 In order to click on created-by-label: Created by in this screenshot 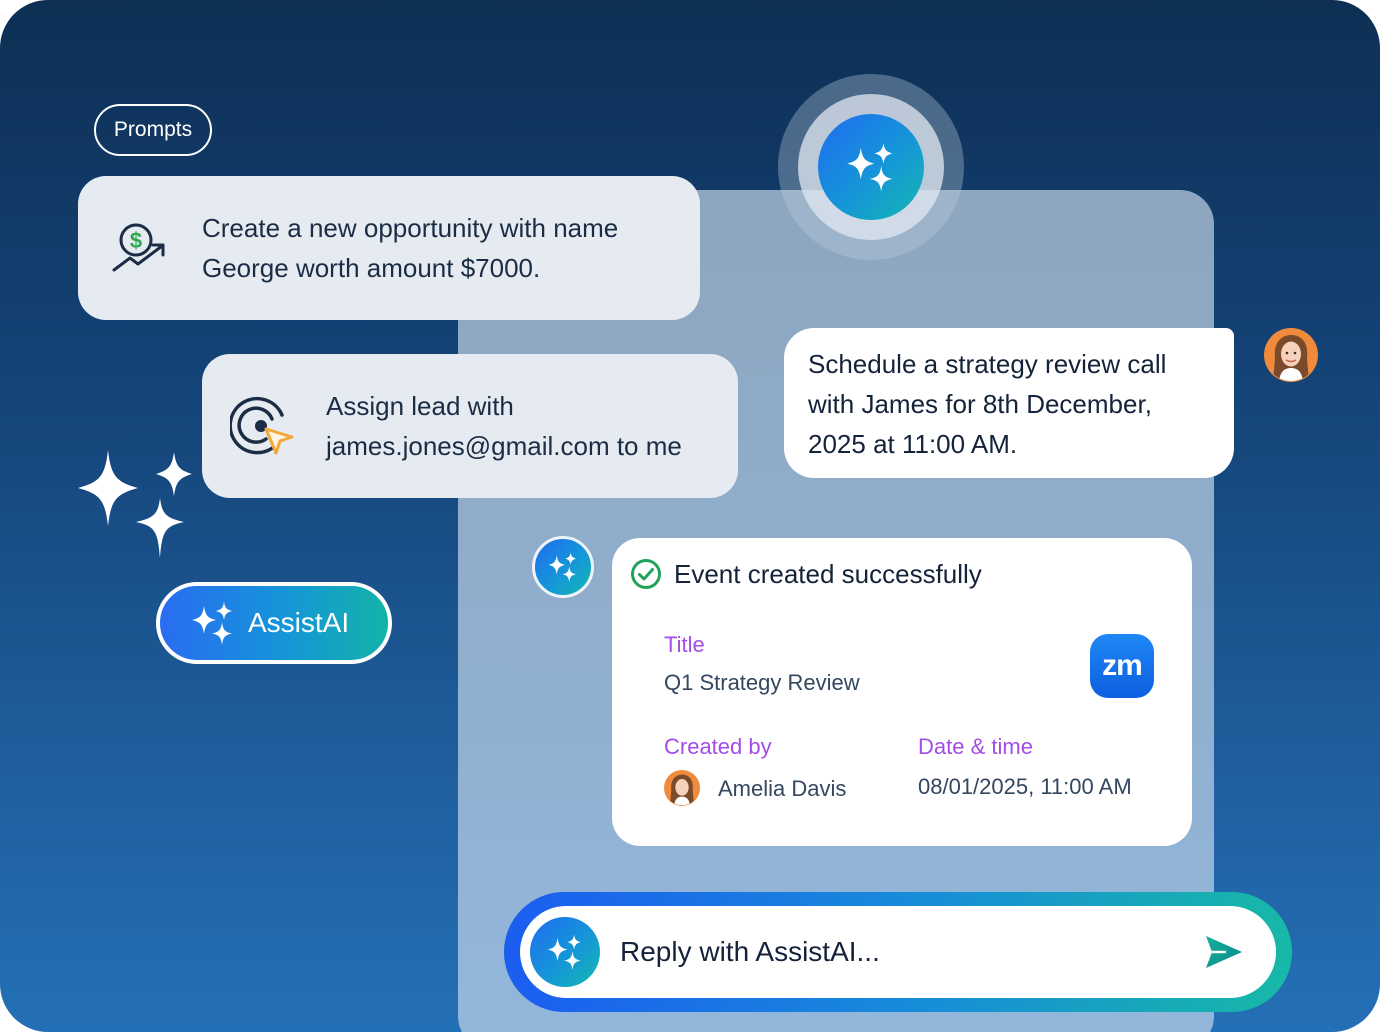, I will do `click(718, 746)`.